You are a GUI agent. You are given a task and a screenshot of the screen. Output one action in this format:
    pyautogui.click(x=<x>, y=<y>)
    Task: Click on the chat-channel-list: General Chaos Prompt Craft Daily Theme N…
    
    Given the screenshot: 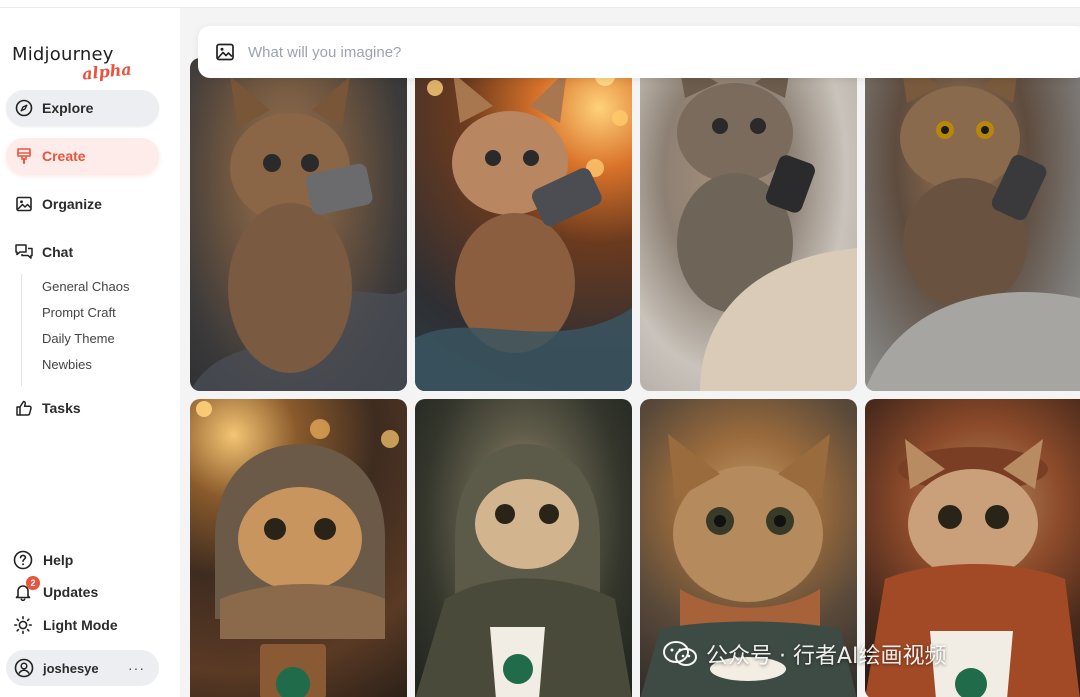 What is the action you would take?
    pyautogui.click(x=91, y=330)
    